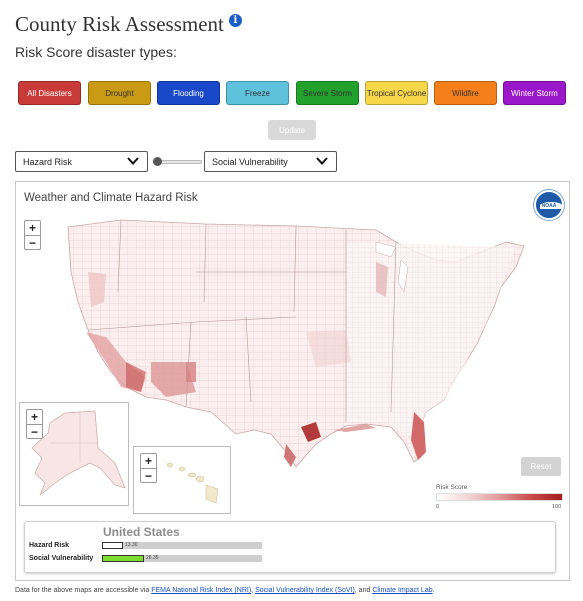 This screenshot has width=583, height=601. Describe the element at coordinates (49, 545) in the screenshot. I see `summary-row-label: Hazard Risk` at that location.